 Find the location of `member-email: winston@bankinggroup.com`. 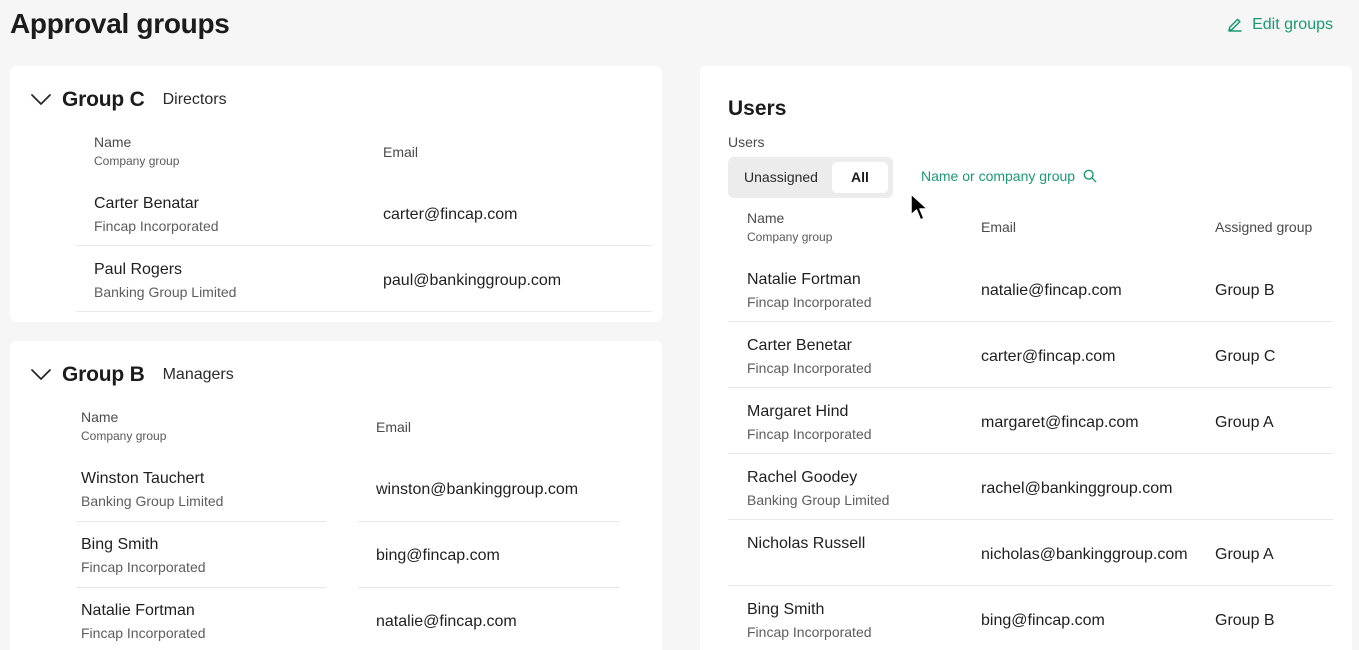

member-email: winston@bankinggroup.com is located at coordinates (477, 489).